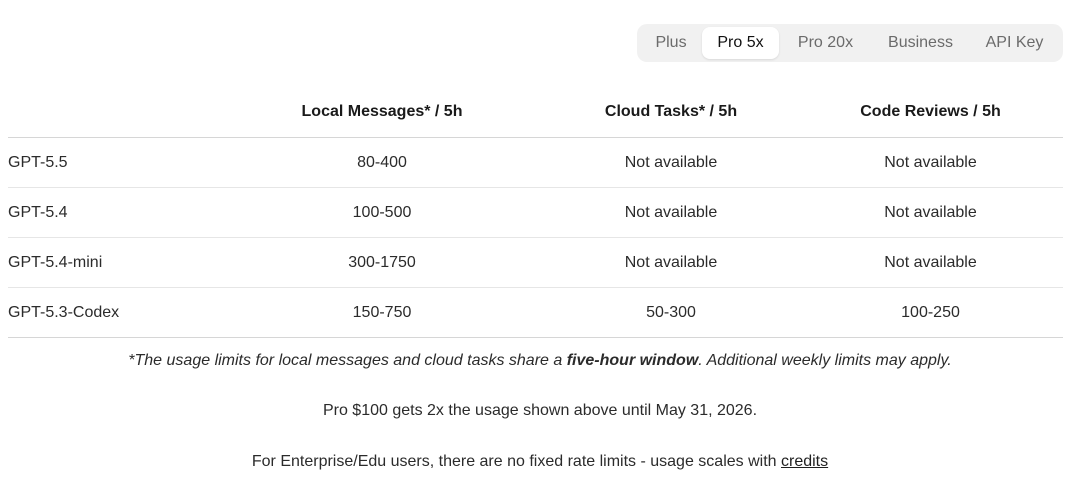 Image resolution: width=1080 pixels, height=481 pixels. Describe the element at coordinates (825, 360) in the screenshot. I see `footnote-text-end: . Additional weekly limits may apply.` at that location.